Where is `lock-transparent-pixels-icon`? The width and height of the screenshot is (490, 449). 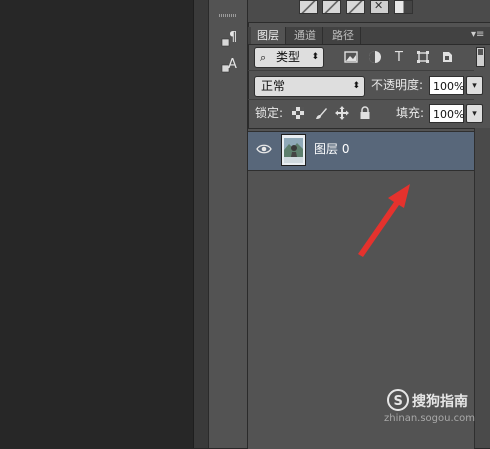
lock-transparent-pixels-icon is located at coordinates (298, 113).